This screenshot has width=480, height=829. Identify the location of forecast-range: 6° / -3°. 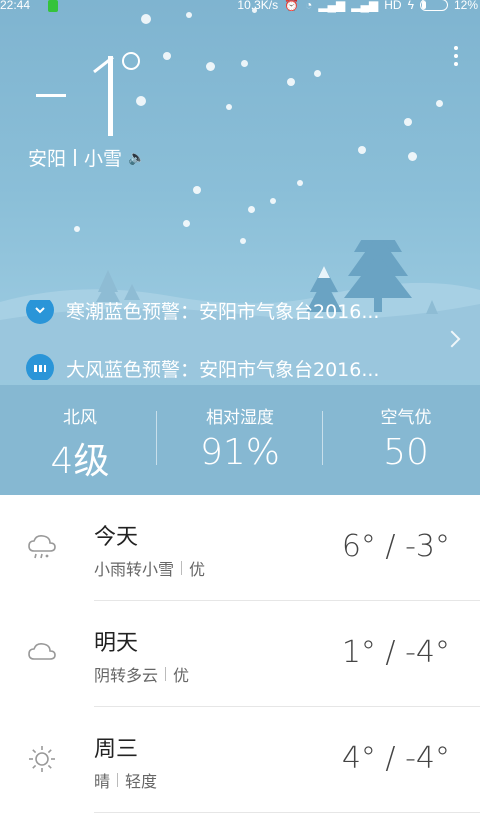
(395, 546).